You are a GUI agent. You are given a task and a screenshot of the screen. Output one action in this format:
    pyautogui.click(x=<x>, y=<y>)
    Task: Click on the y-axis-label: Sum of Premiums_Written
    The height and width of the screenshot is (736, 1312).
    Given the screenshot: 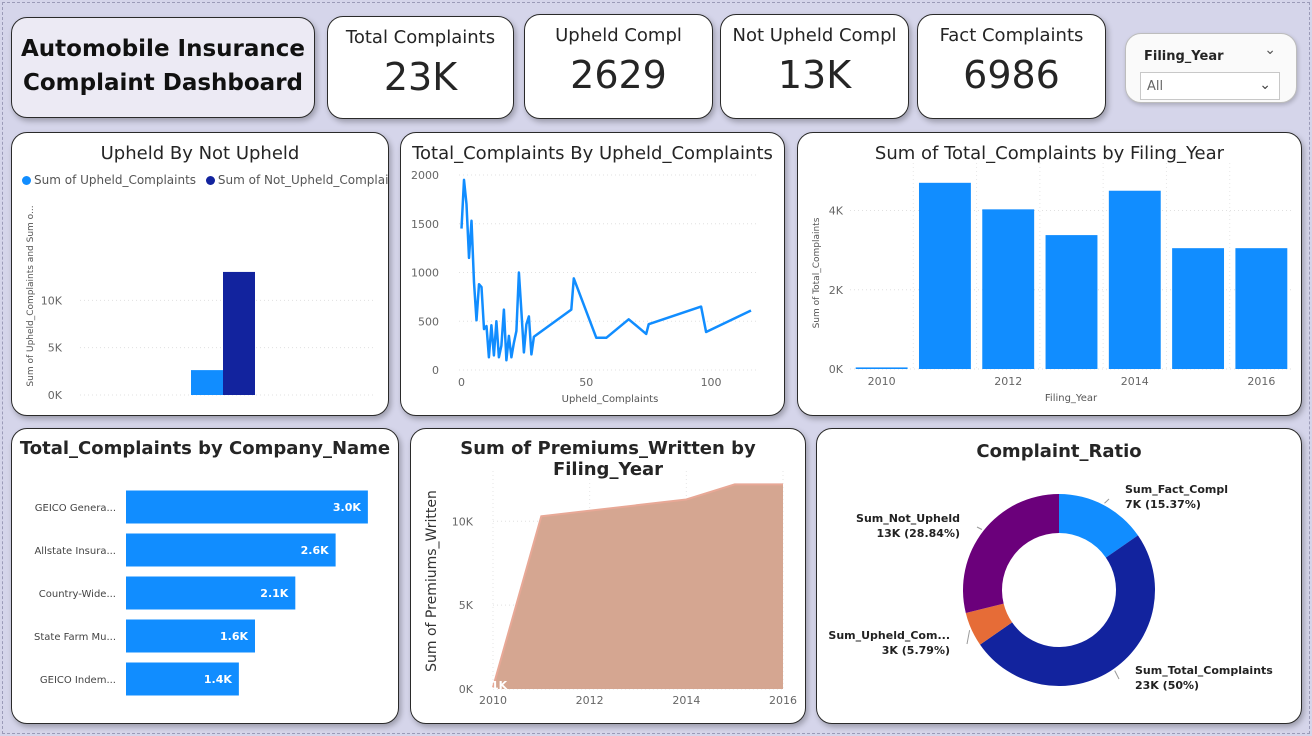 What is the action you would take?
    pyautogui.click(x=432, y=581)
    